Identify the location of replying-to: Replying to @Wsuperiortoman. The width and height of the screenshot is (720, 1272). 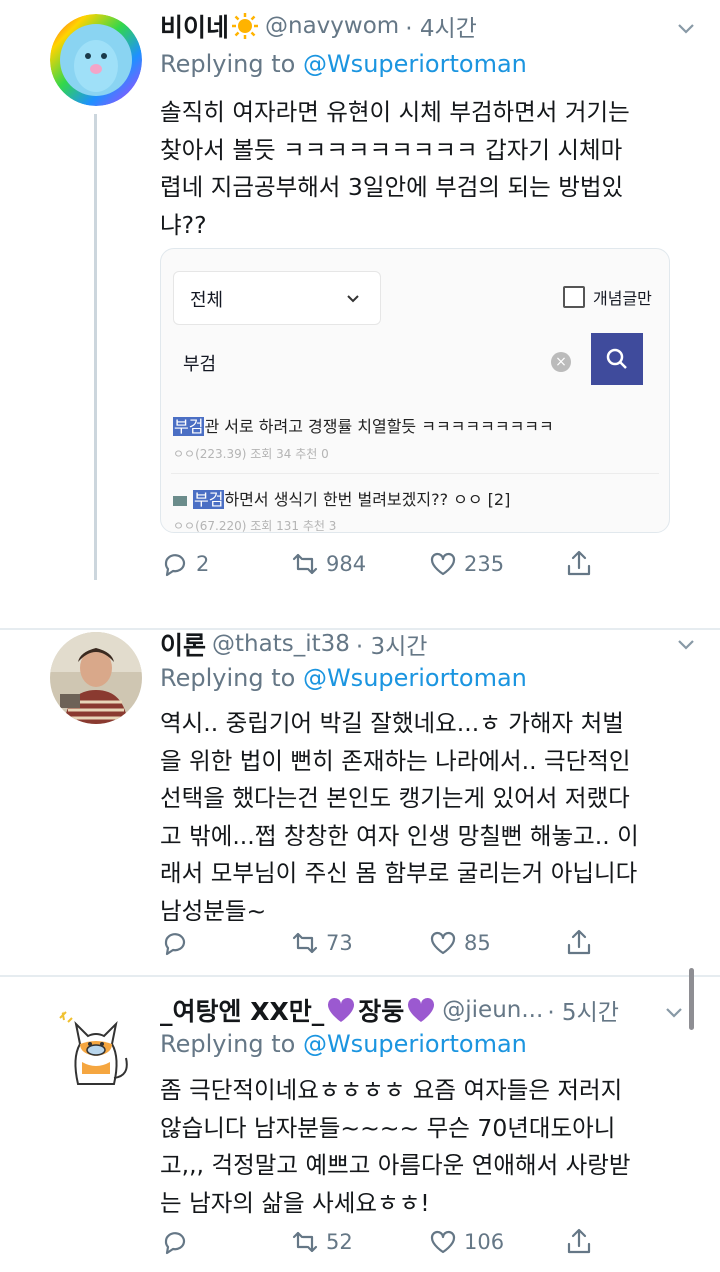
(343, 64).